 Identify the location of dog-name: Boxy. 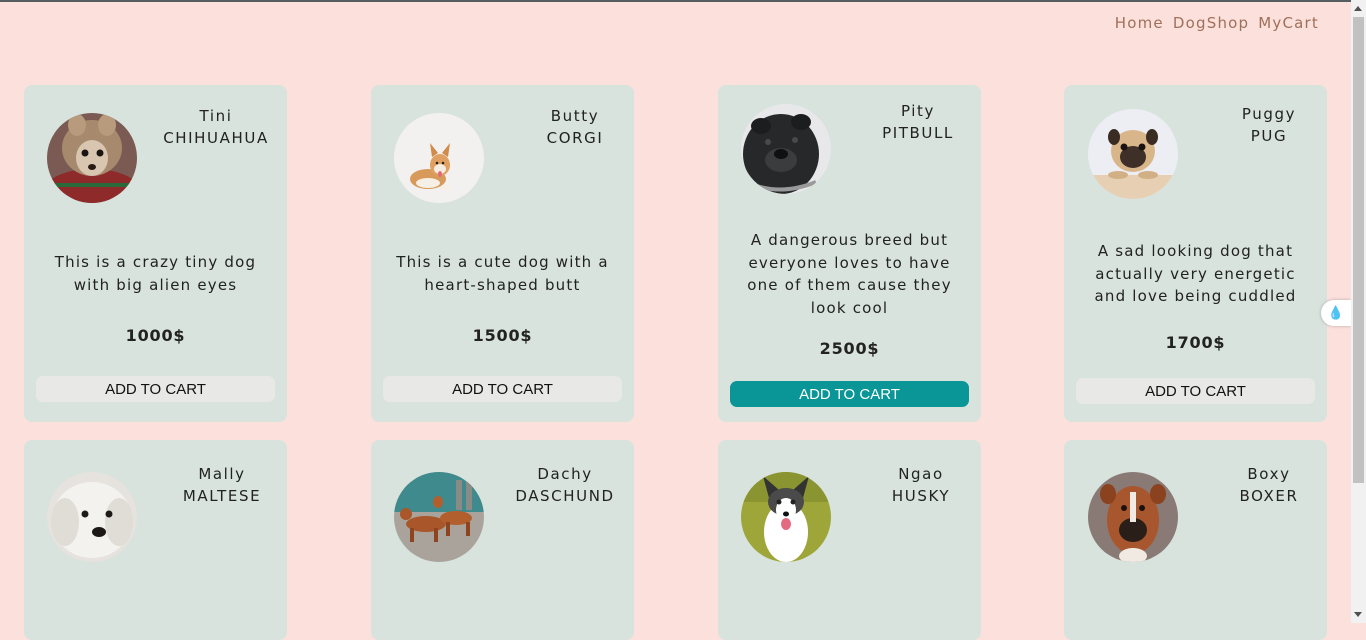
(1269, 474).